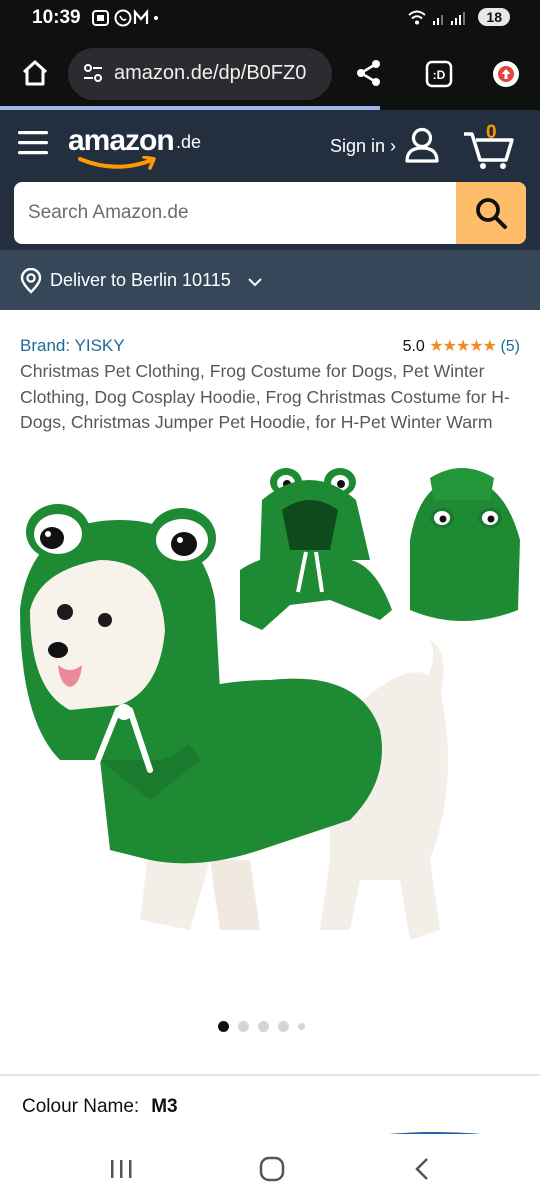 This screenshot has width=540, height=1204. I want to click on status-time: 10:39, so click(56, 17).